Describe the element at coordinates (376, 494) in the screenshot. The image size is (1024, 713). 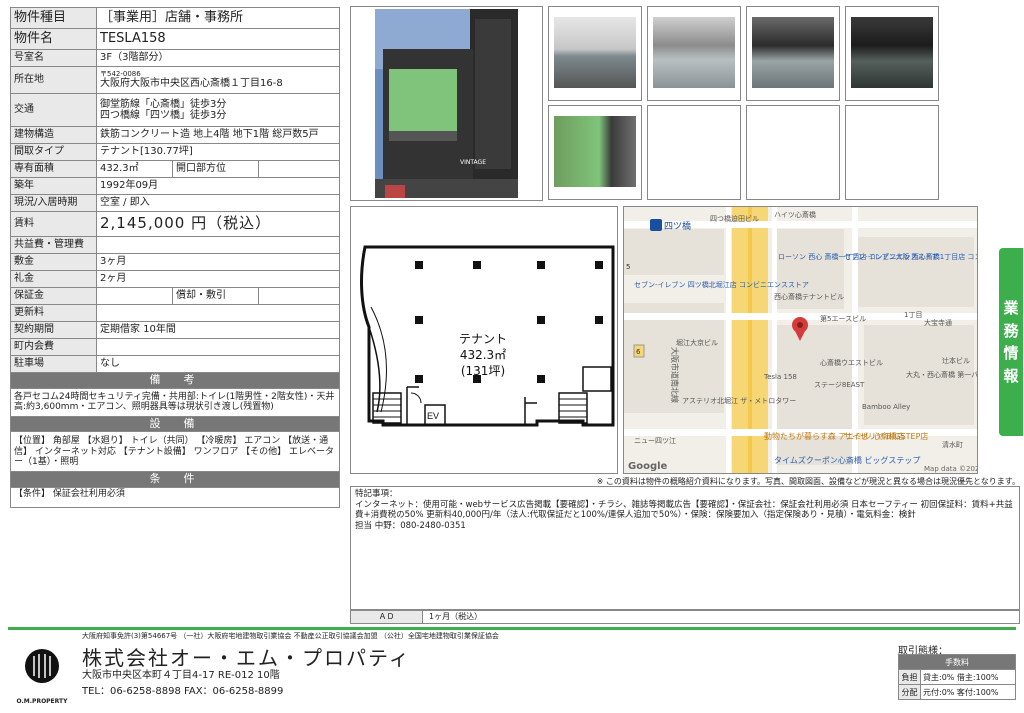
I see `notes-title: 特記事項：` at that location.